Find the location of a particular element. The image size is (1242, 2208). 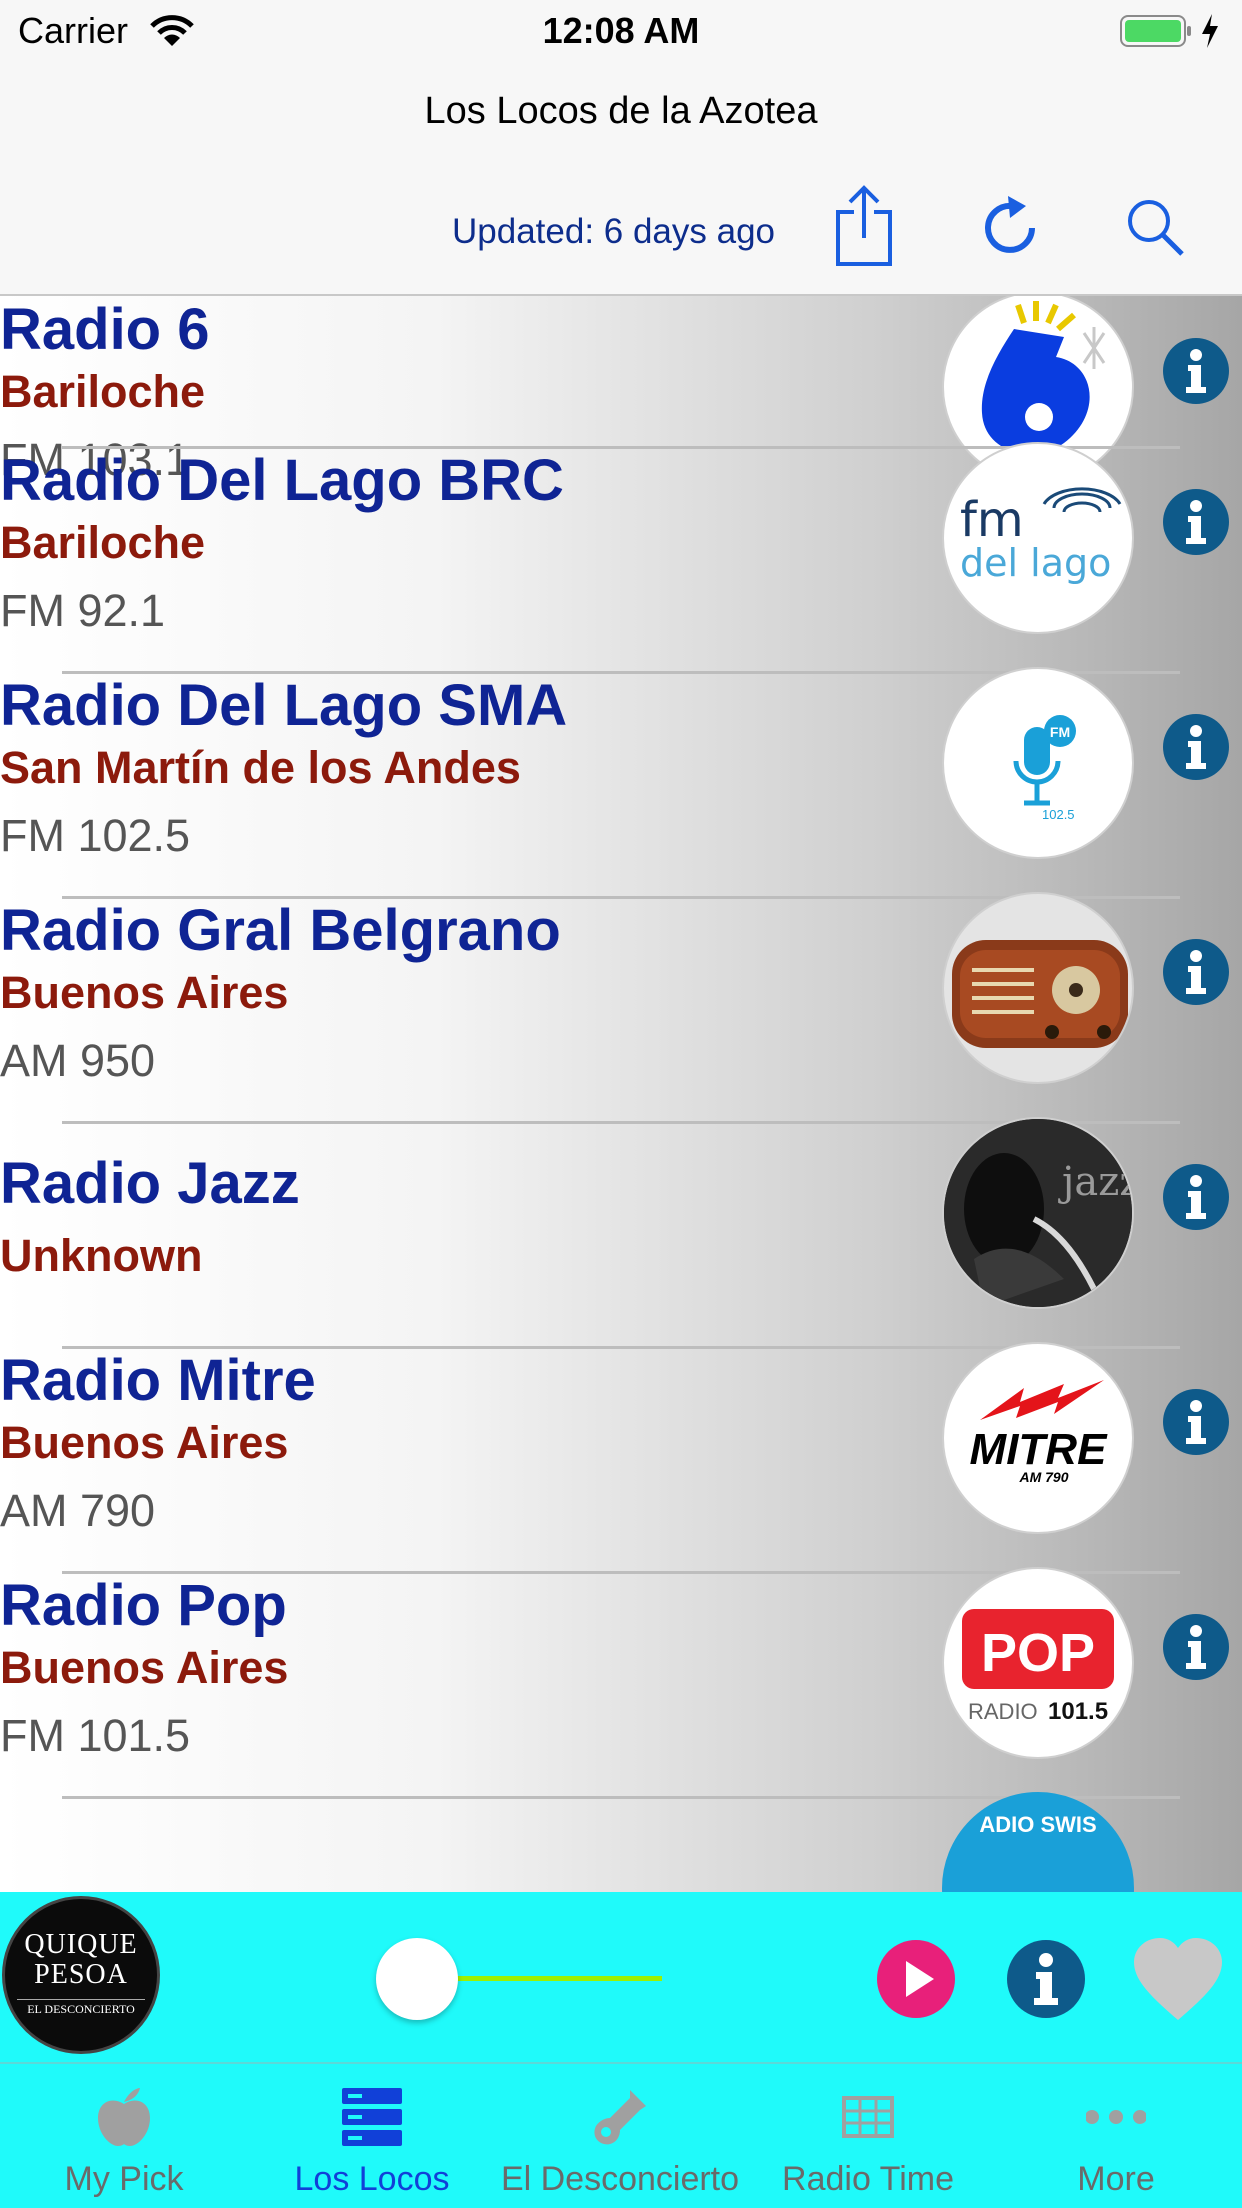

page-title: Los Locos de la Azotea is located at coordinates (621, 111).